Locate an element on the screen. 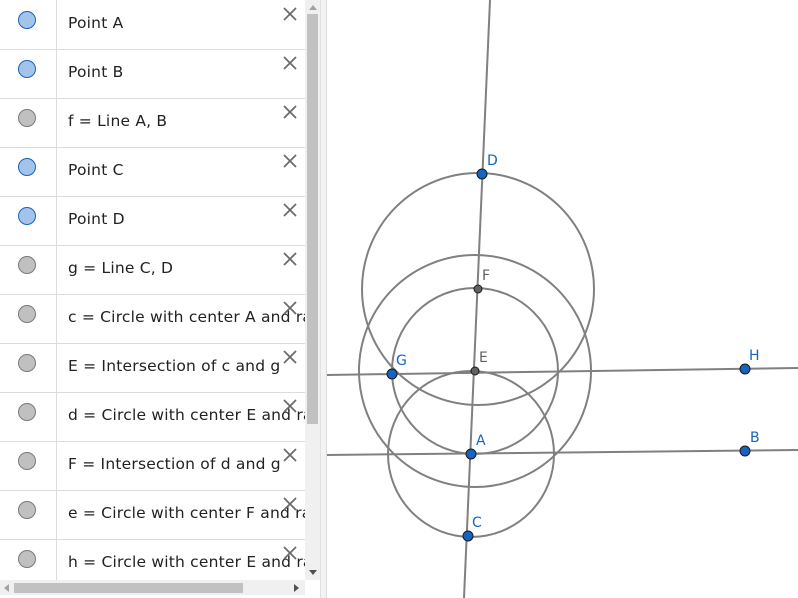  algebra-item-label: f = Line A, B is located at coordinates (117, 121).